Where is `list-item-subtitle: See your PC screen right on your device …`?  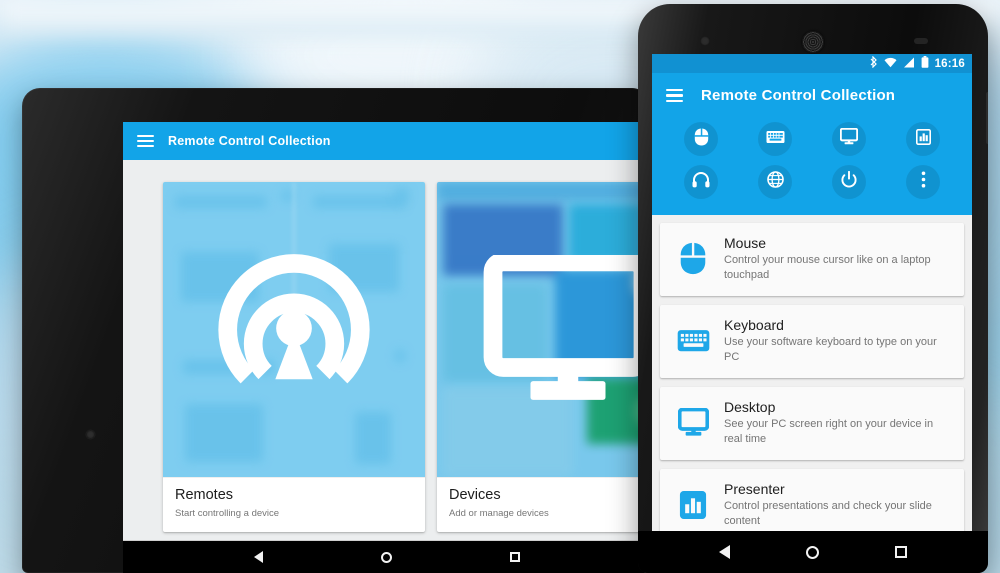 list-item-subtitle: See your PC screen right on your device … is located at coordinates (829, 431).